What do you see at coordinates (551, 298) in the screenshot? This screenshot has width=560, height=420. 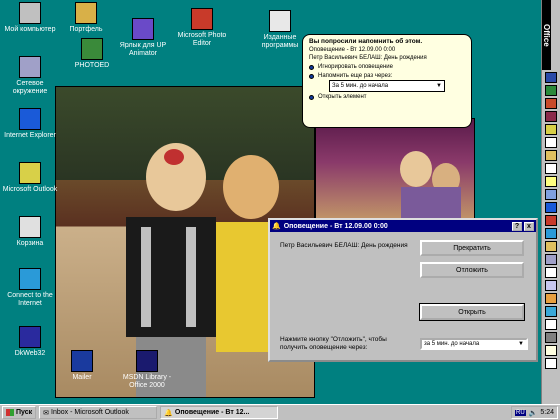 I see `paint-icon` at bounding box center [551, 298].